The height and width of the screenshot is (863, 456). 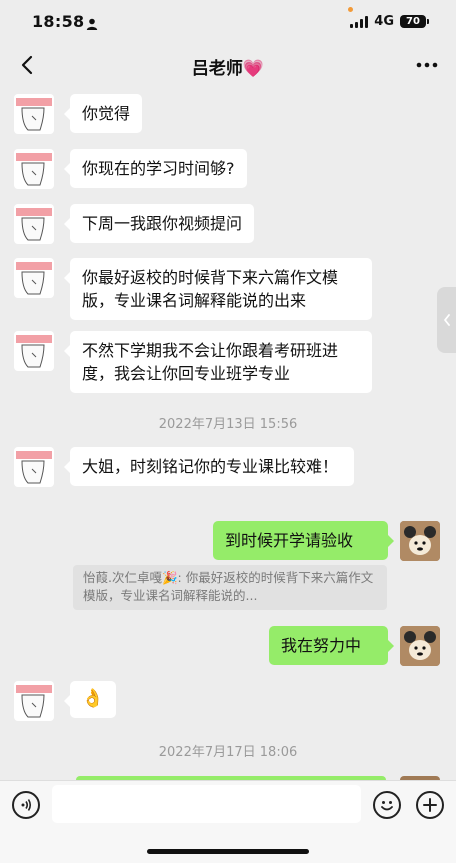 I want to click on voice-icon, so click(x=26, y=805).